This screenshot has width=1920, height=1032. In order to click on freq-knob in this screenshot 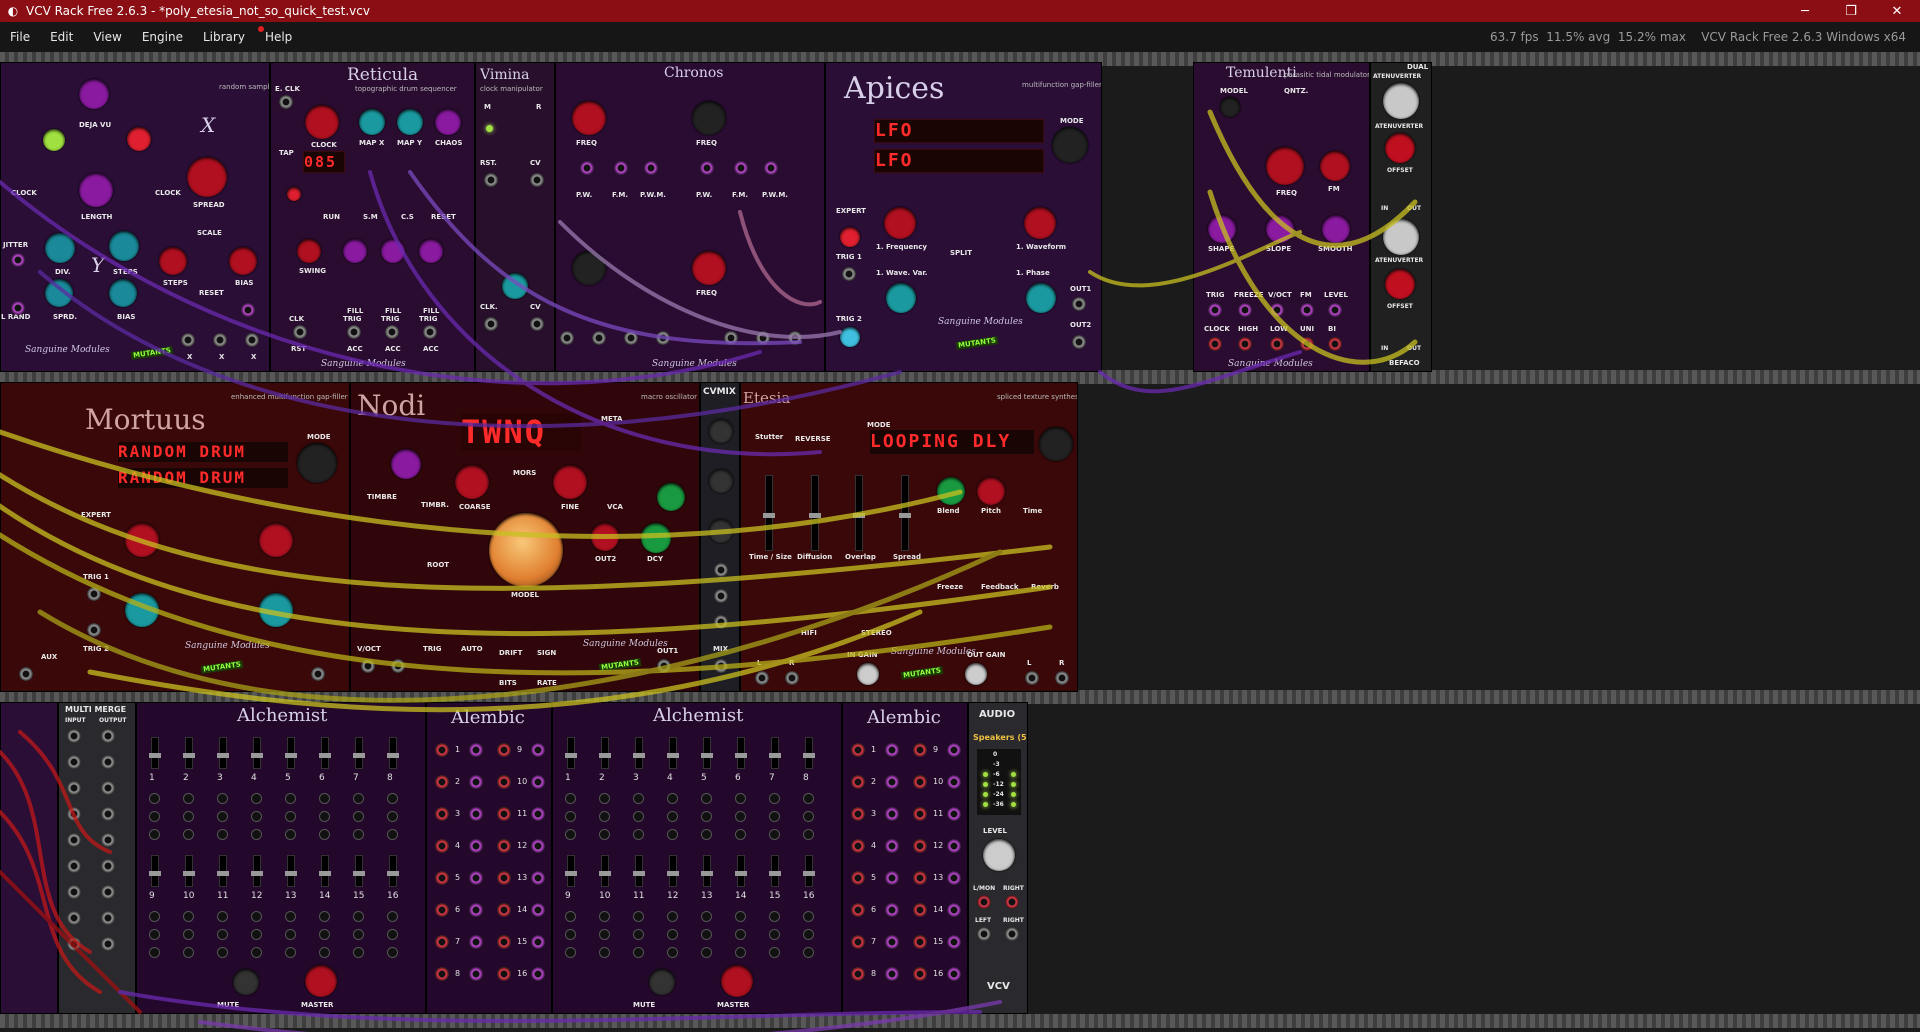, I will do `click(1285, 166)`.